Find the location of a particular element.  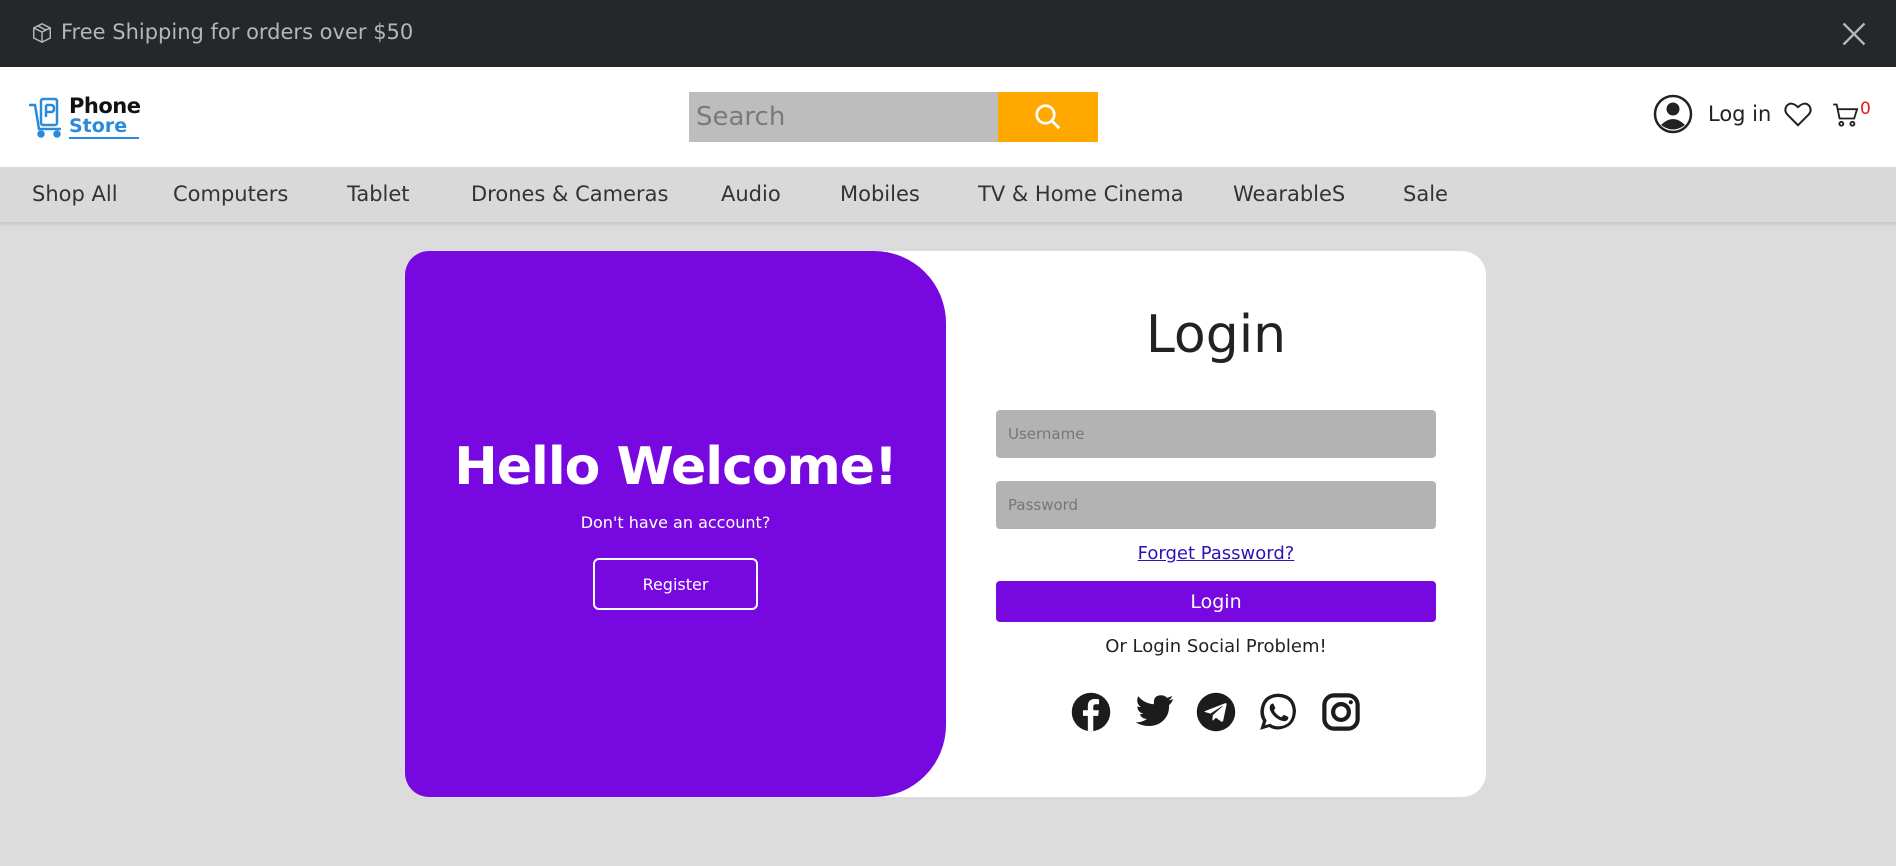

instagram-icon is located at coordinates (1341, 712).